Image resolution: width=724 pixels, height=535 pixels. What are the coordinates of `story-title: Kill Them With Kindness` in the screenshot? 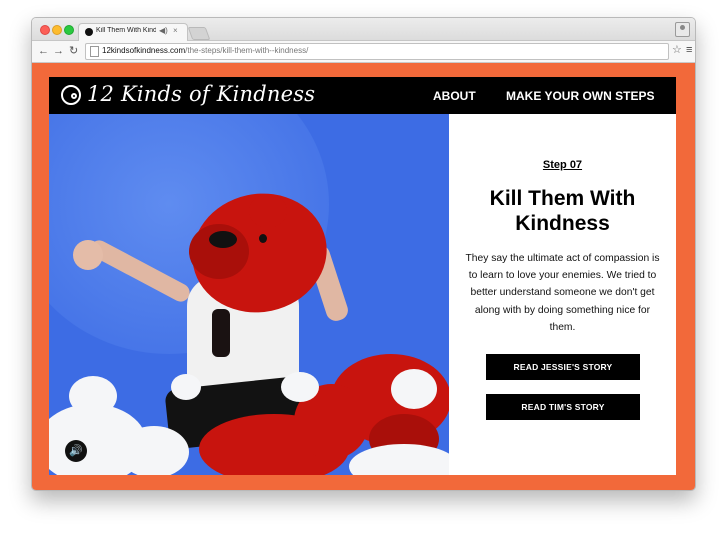 It's located at (562, 211).